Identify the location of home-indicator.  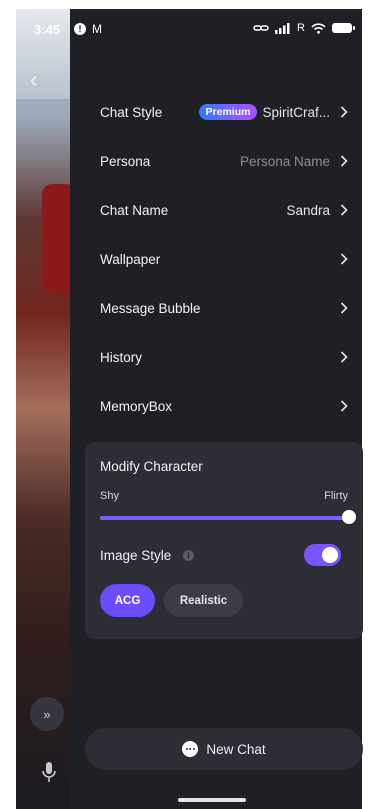
(212, 800).